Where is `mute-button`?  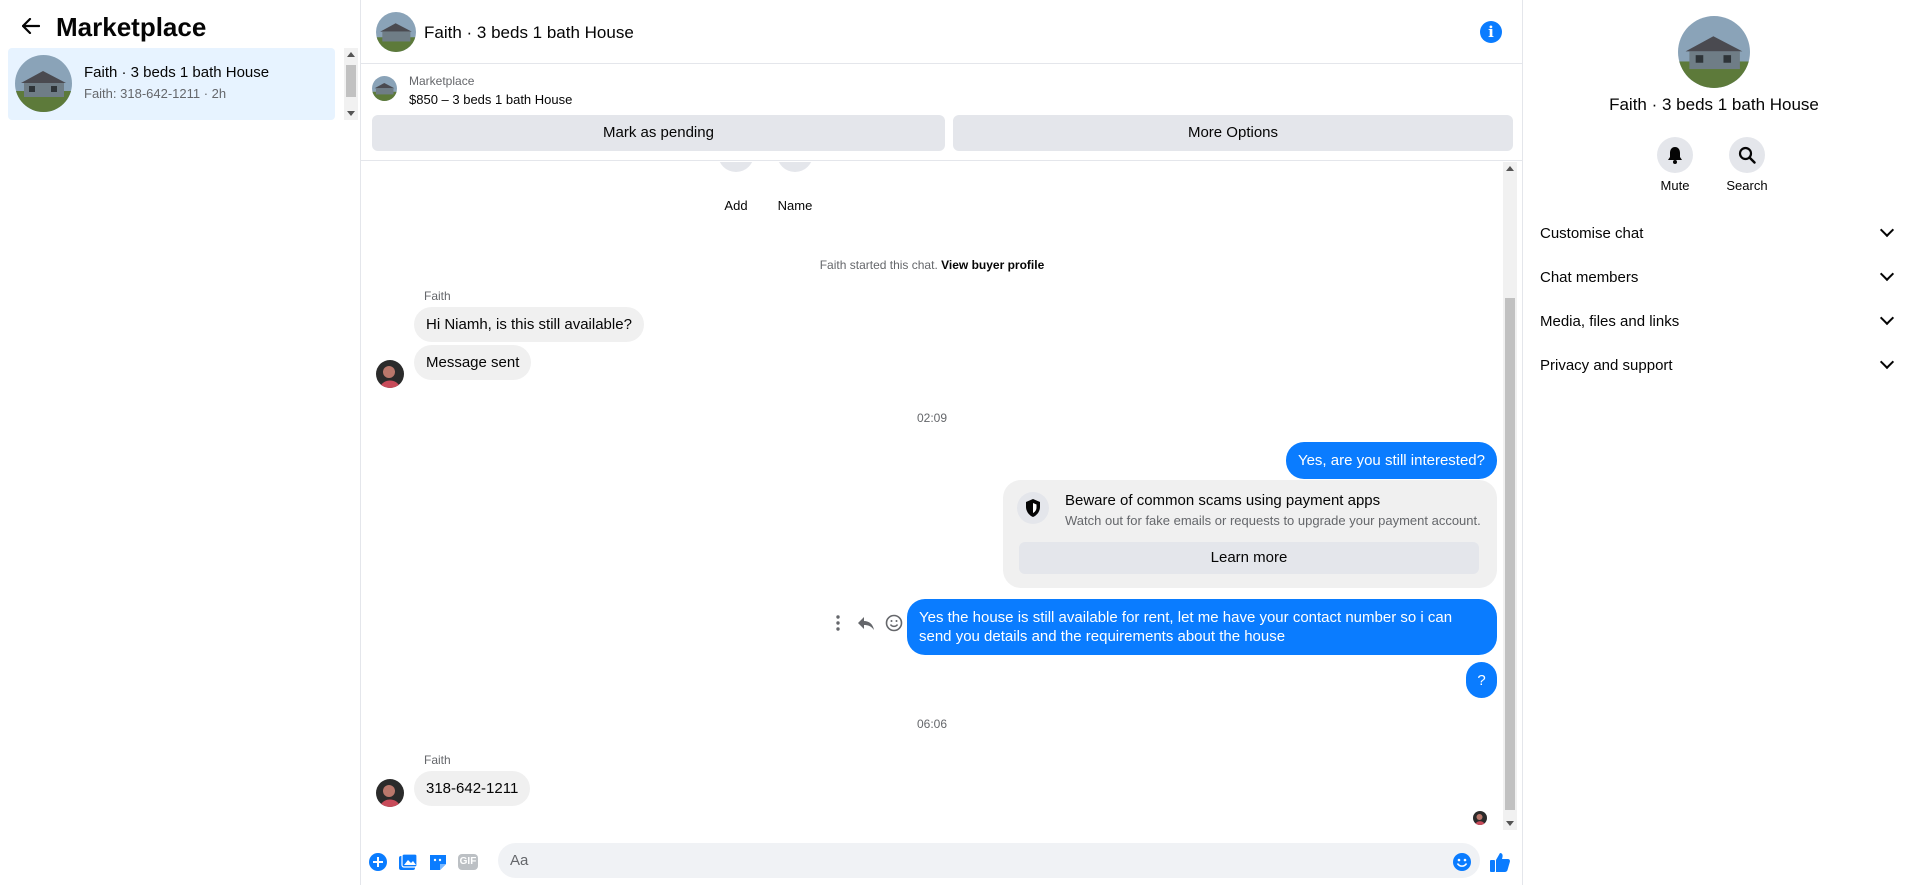
mute-button is located at coordinates (1675, 155).